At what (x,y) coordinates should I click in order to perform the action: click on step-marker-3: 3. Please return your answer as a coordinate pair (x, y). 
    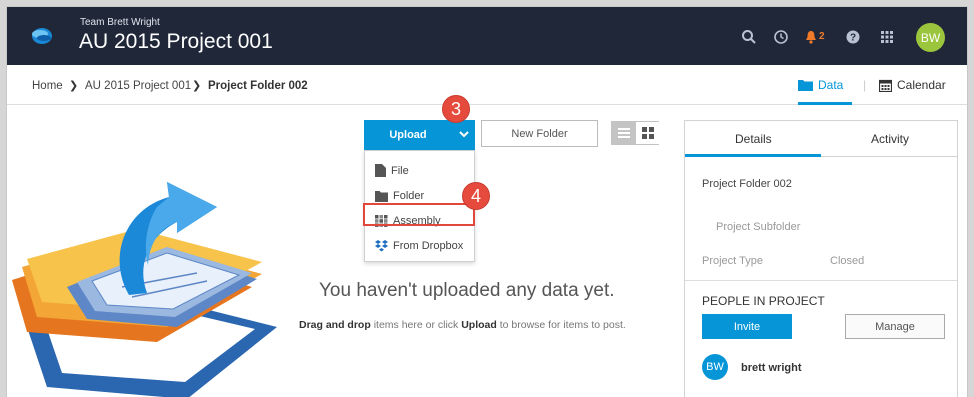
    Looking at the image, I should click on (456, 109).